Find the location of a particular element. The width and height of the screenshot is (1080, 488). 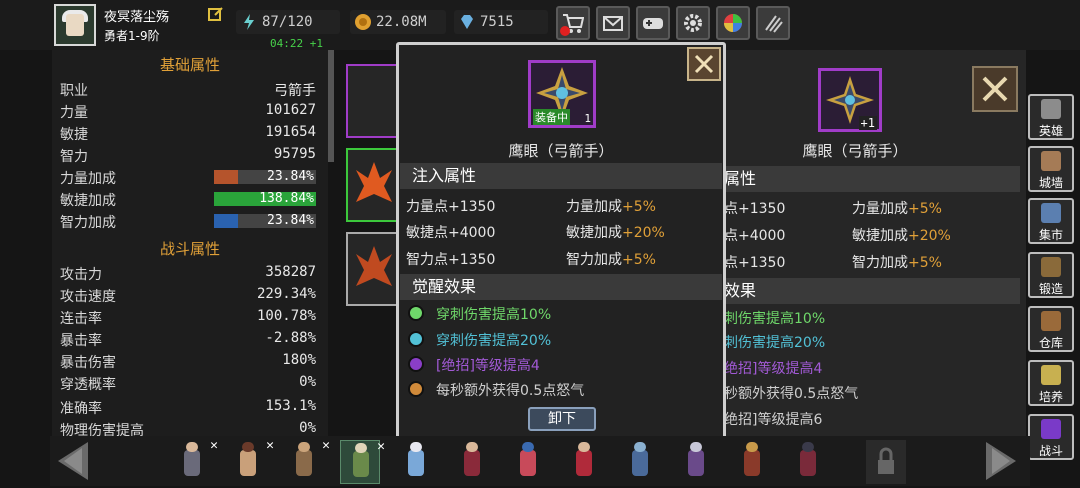

bonus-bar: 23.84% is located at coordinates (265, 176).